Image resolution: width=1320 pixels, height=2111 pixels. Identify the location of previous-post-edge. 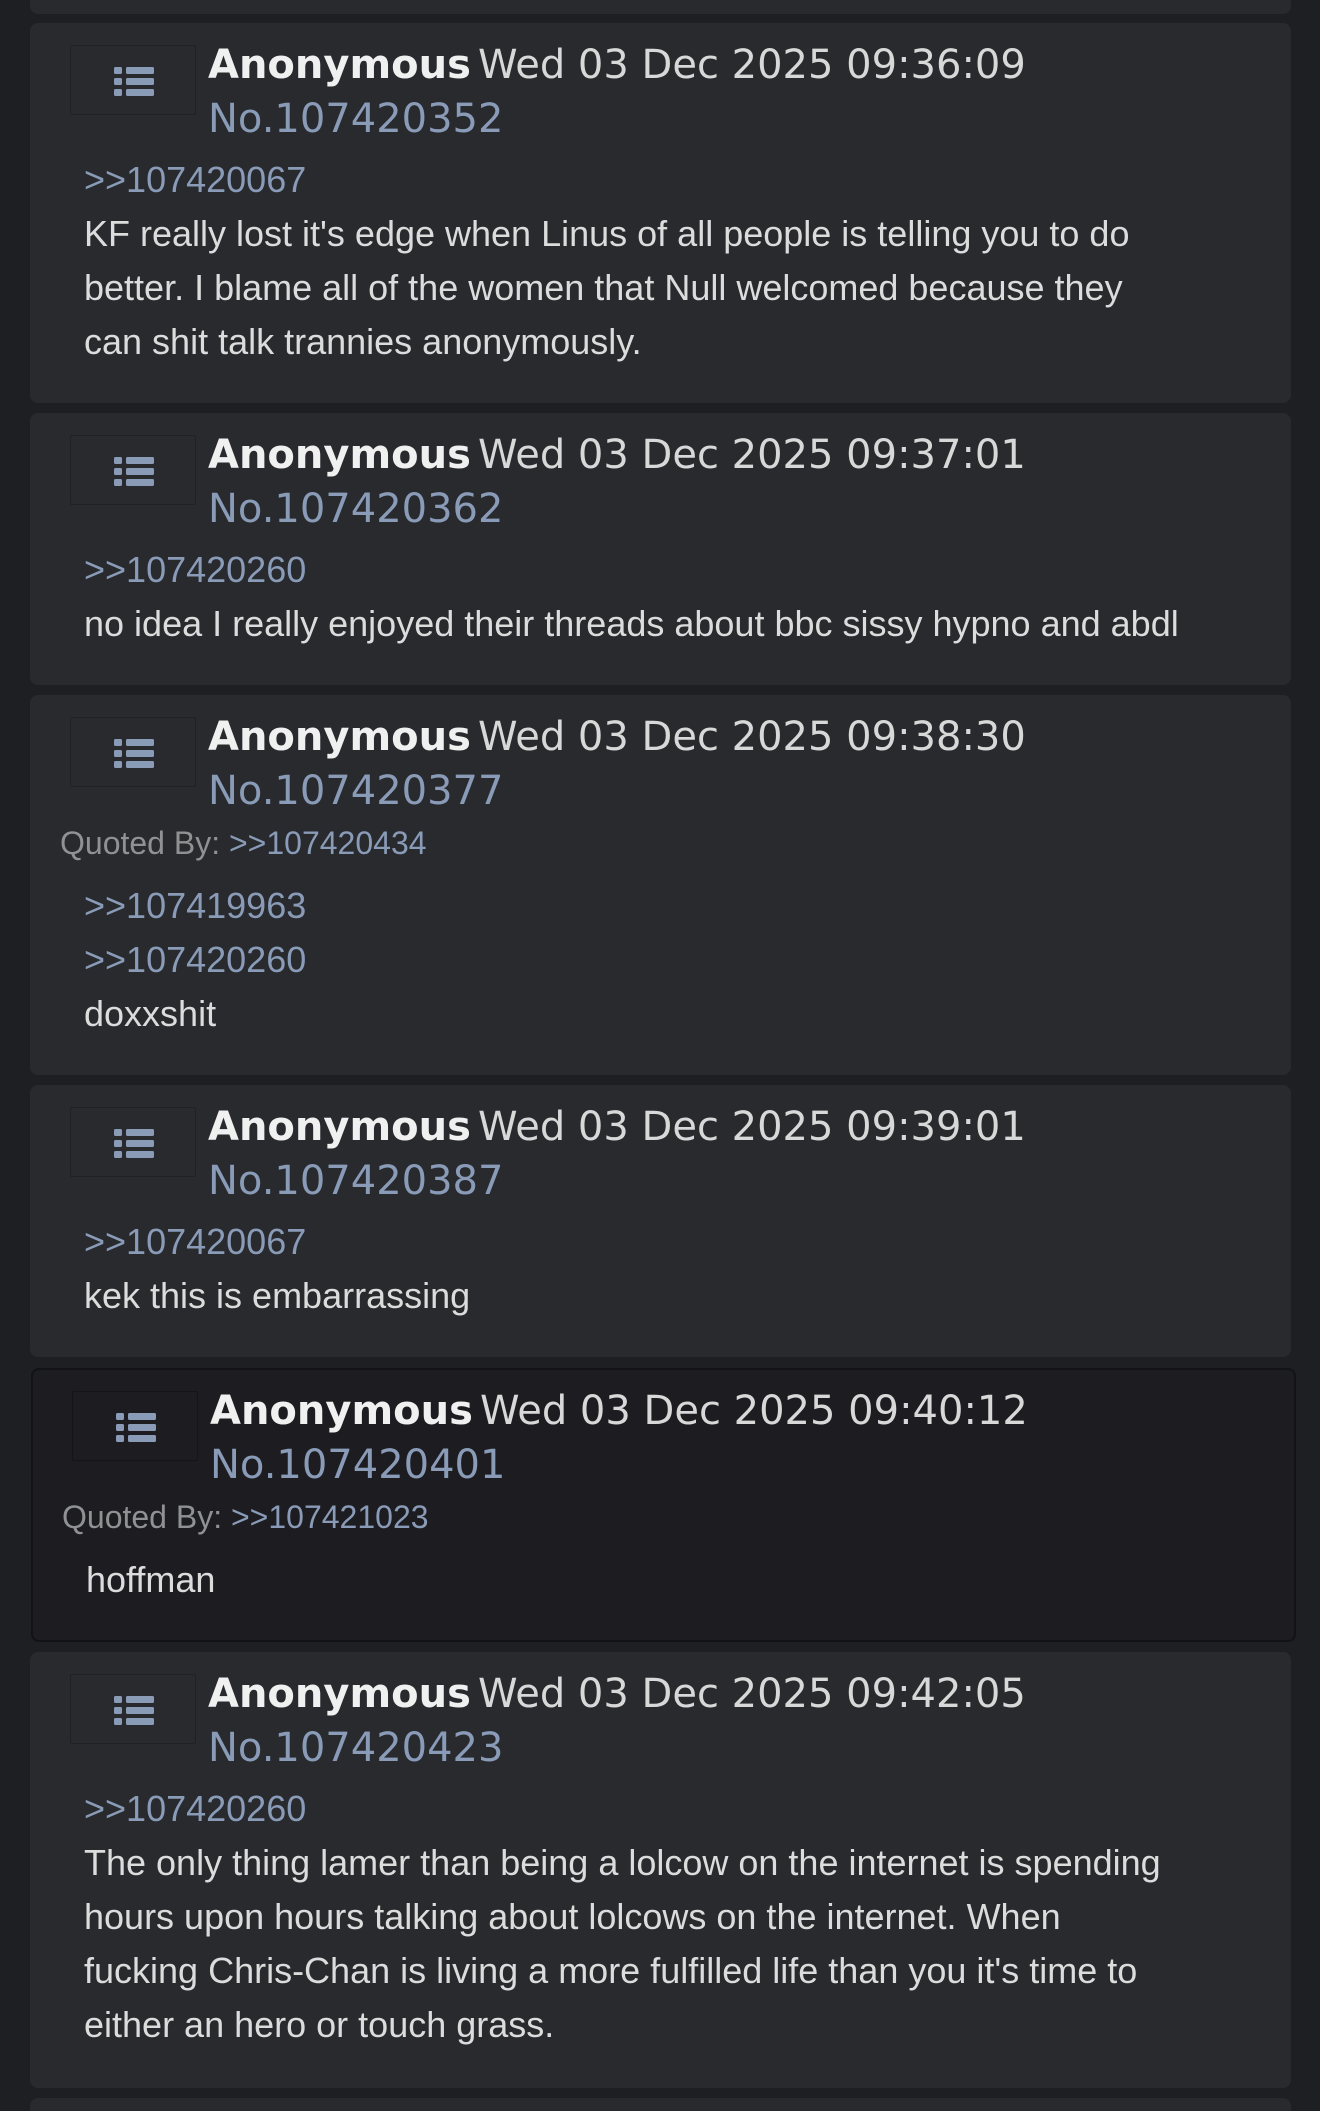
(660, 7).